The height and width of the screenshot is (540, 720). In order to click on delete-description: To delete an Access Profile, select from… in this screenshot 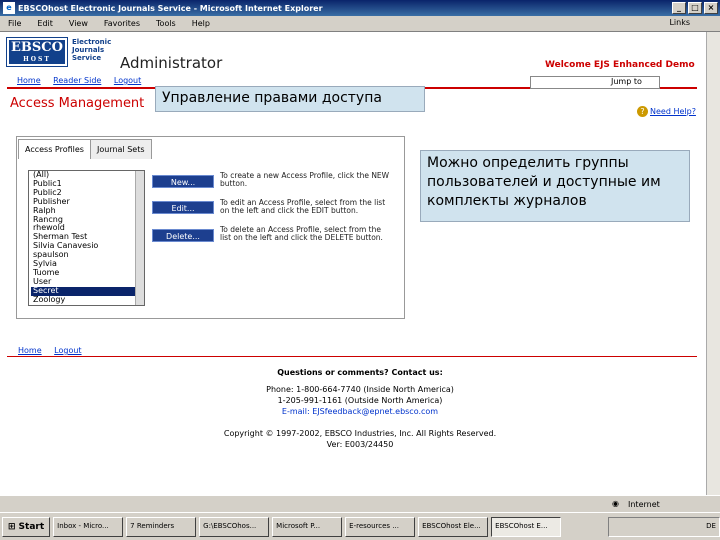, I will do `click(301, 233)`.